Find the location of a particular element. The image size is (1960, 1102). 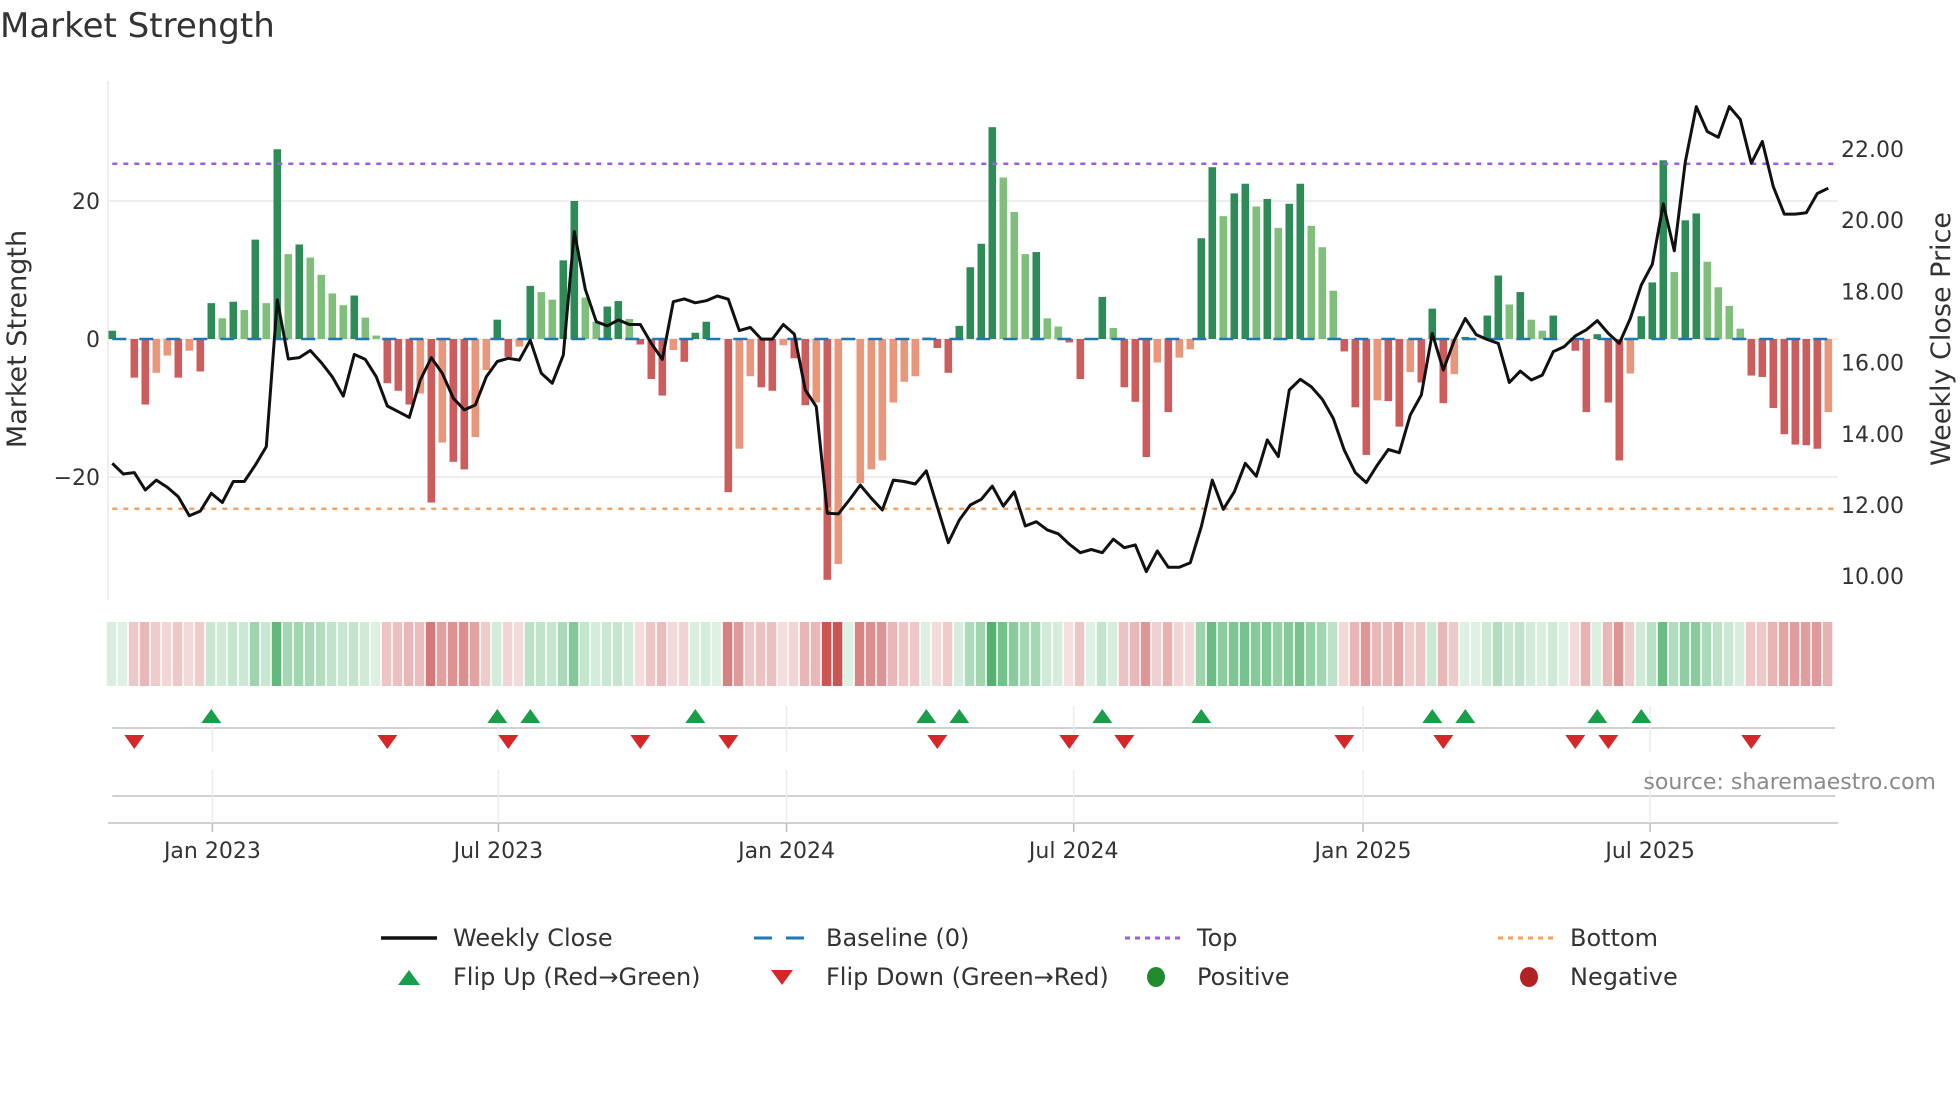

y-tick-label: 0 is located at coordinates (93, 340).